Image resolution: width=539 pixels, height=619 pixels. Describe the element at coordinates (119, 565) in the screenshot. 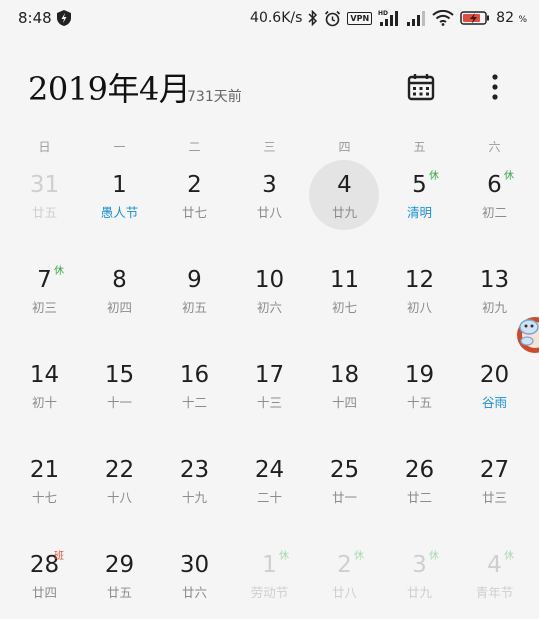

I see `day-number: 29` at that location.